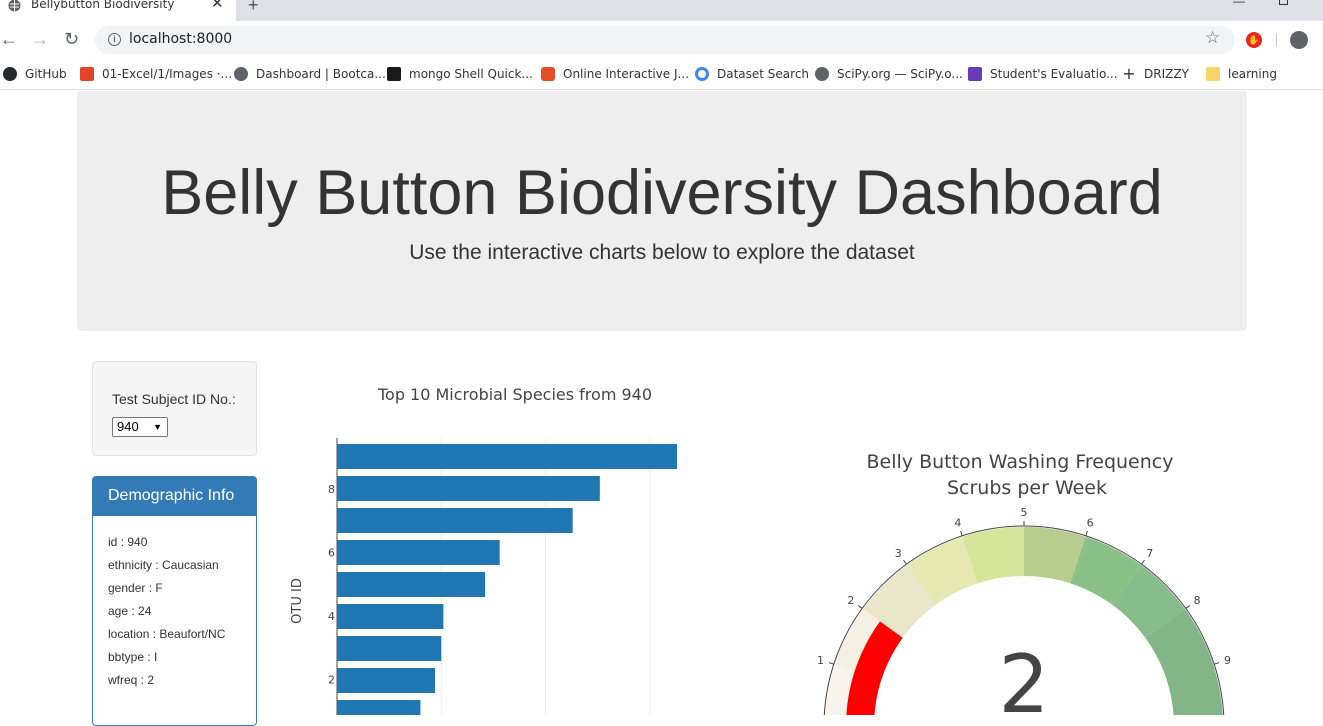 This screenshot has width=1323, height=726. What do you see at coordinates (514, 394) in the screenshot?
I see `chart-title: Top 10 Microbial Species from 940` at bounding box center [514, 394].